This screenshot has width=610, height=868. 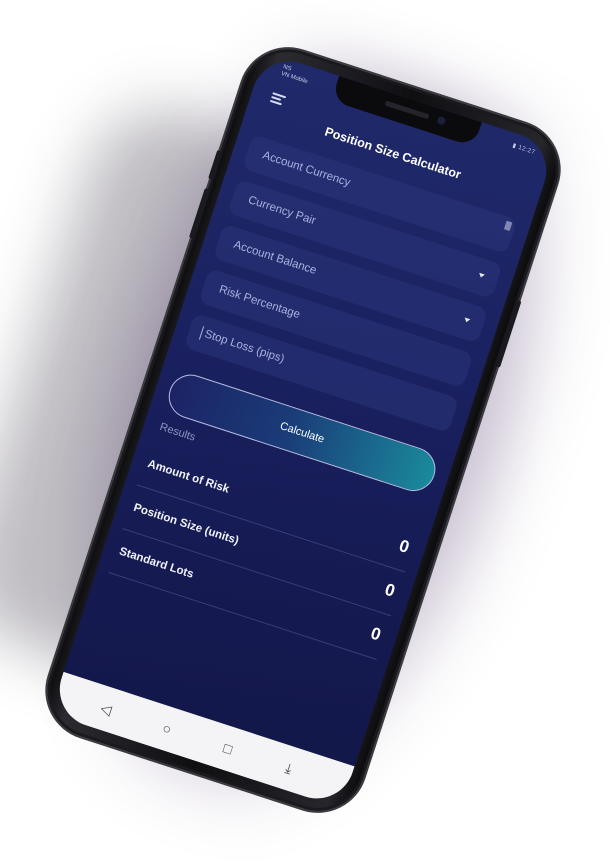 I want to click on field-label: Account Currency, so click(x=306, y=169).